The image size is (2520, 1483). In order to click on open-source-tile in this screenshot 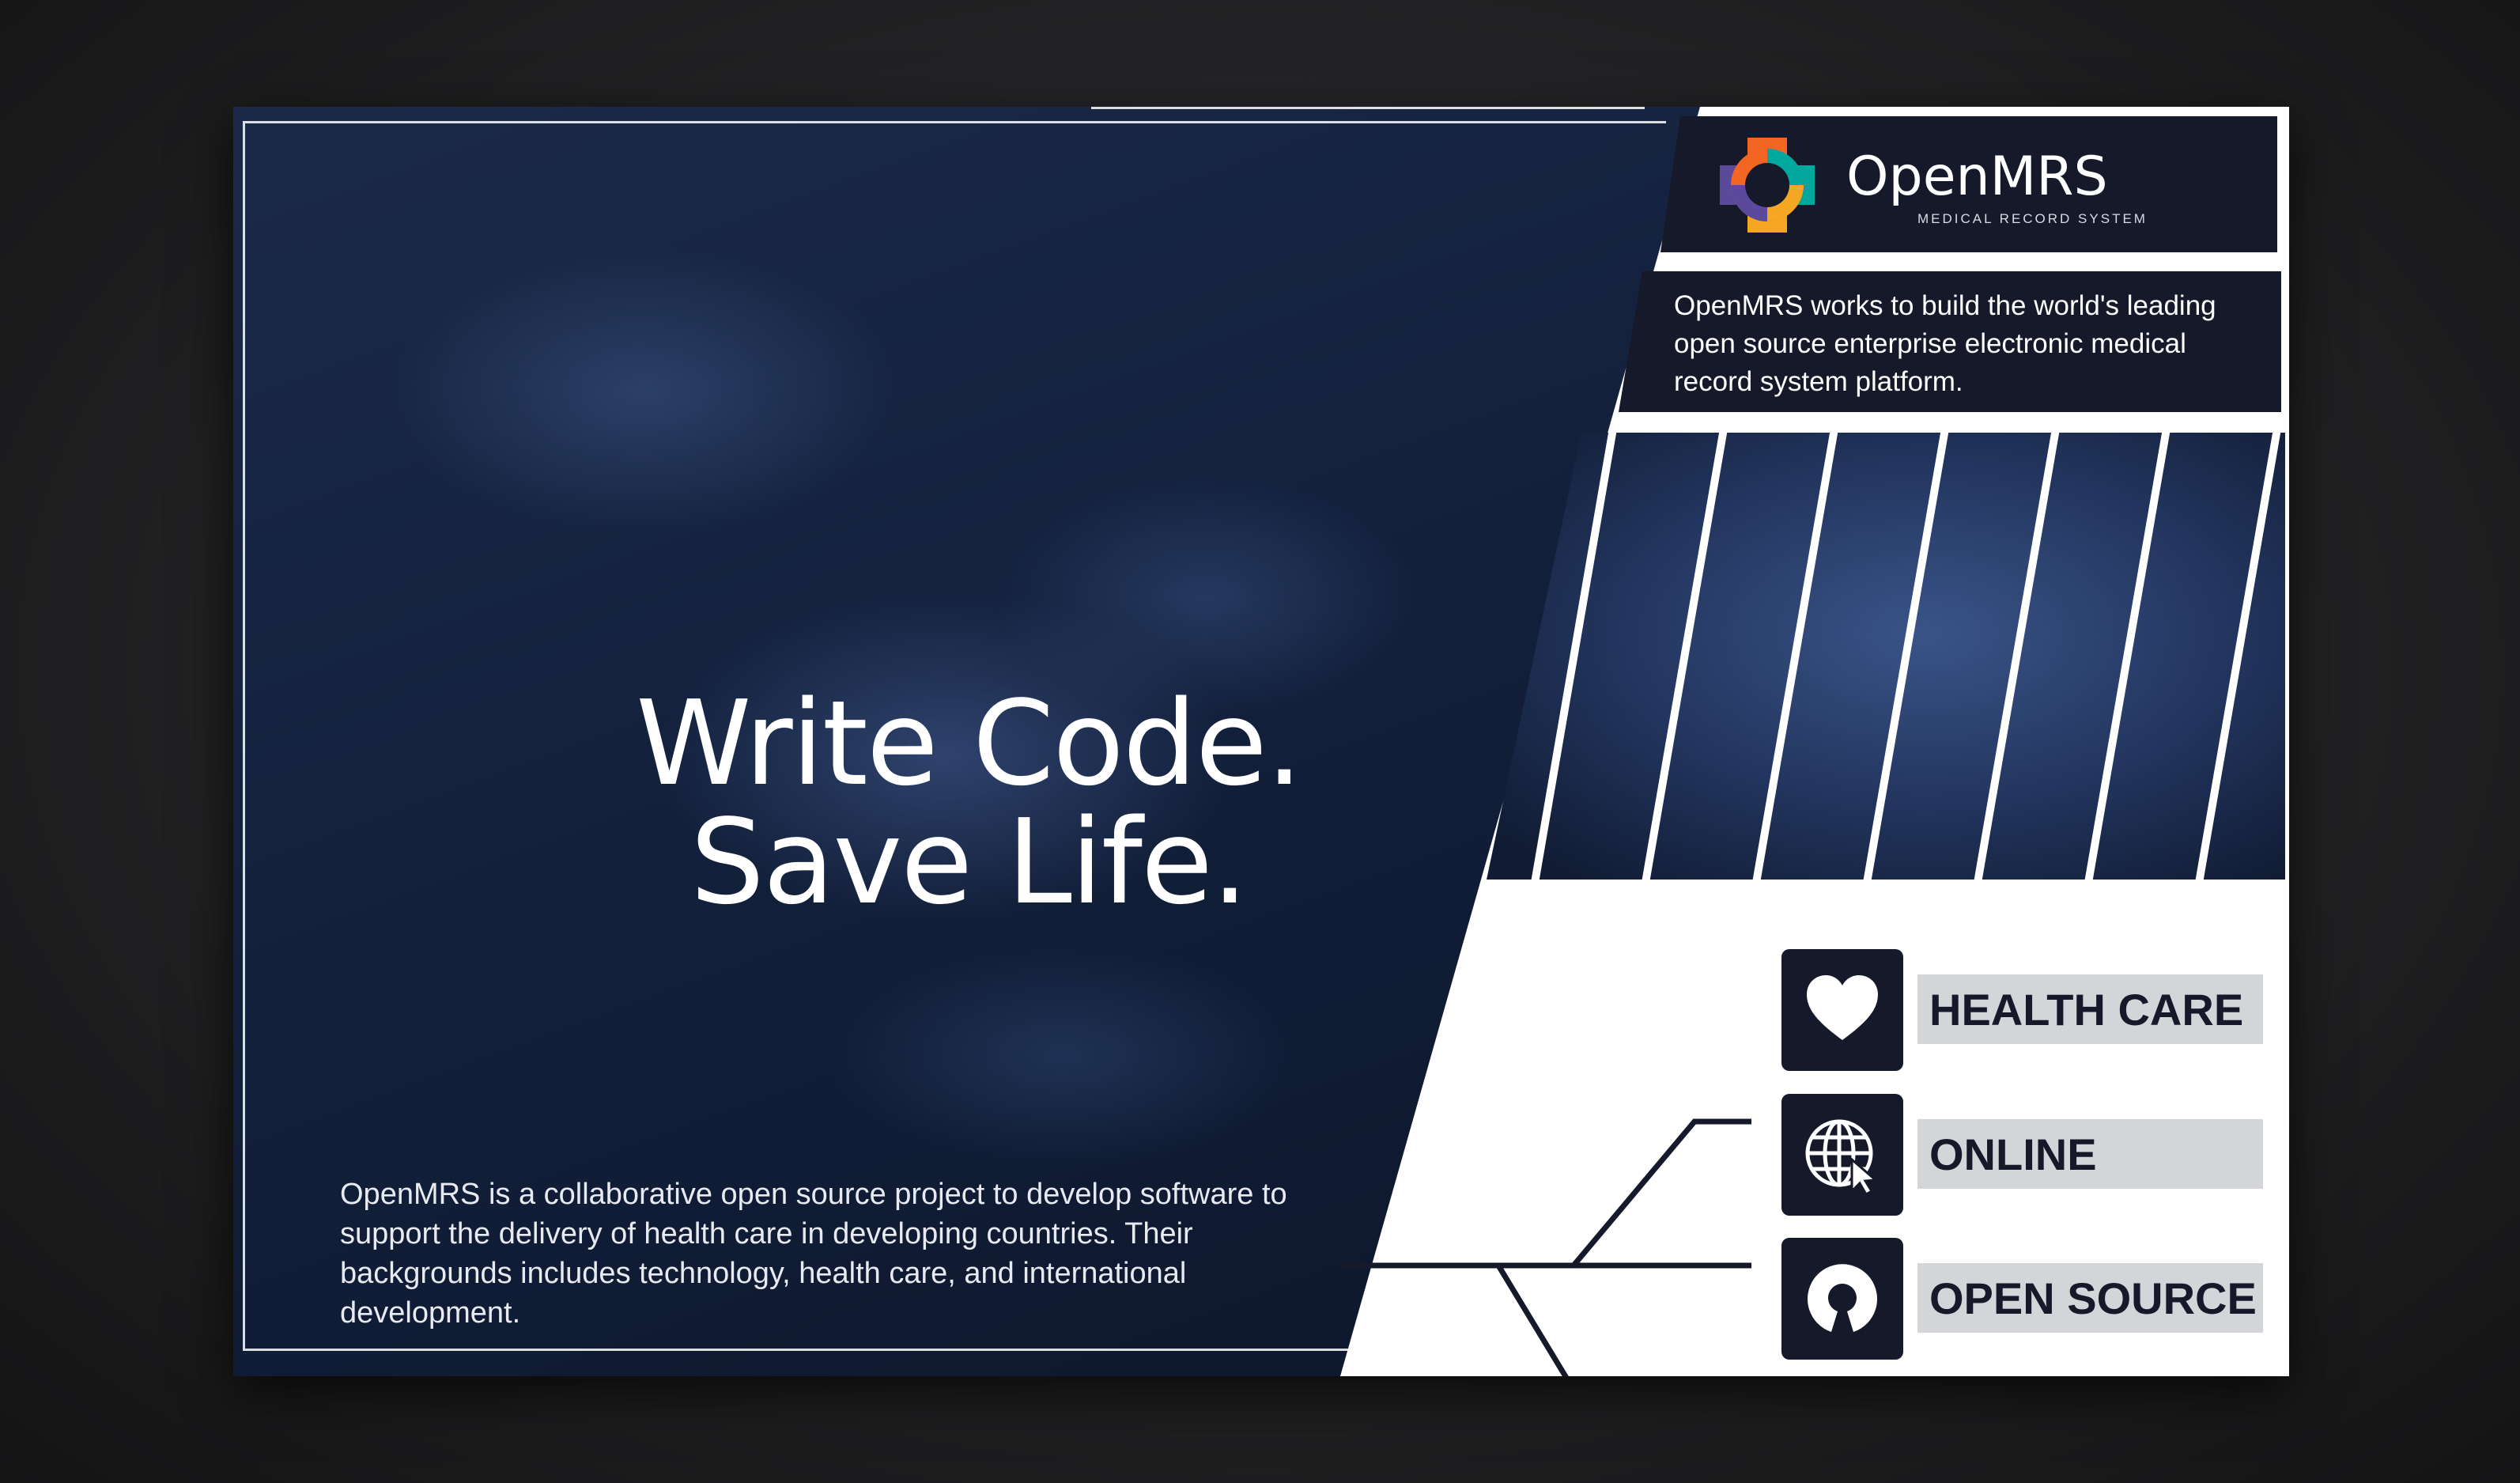, I will do `click(1842, 1299)`.